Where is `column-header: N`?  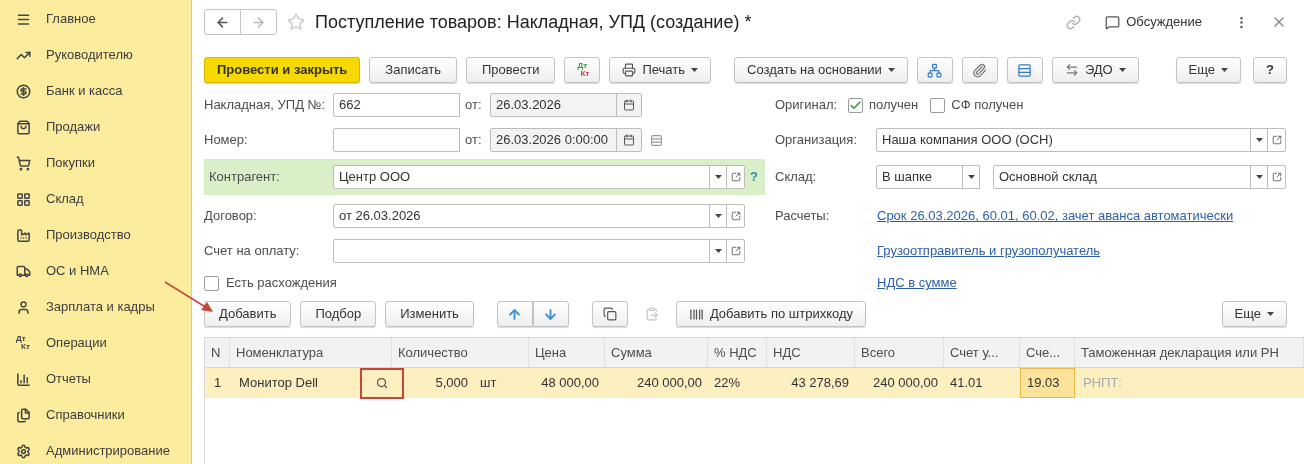 column-header: N is located at coordinates (217, 352).